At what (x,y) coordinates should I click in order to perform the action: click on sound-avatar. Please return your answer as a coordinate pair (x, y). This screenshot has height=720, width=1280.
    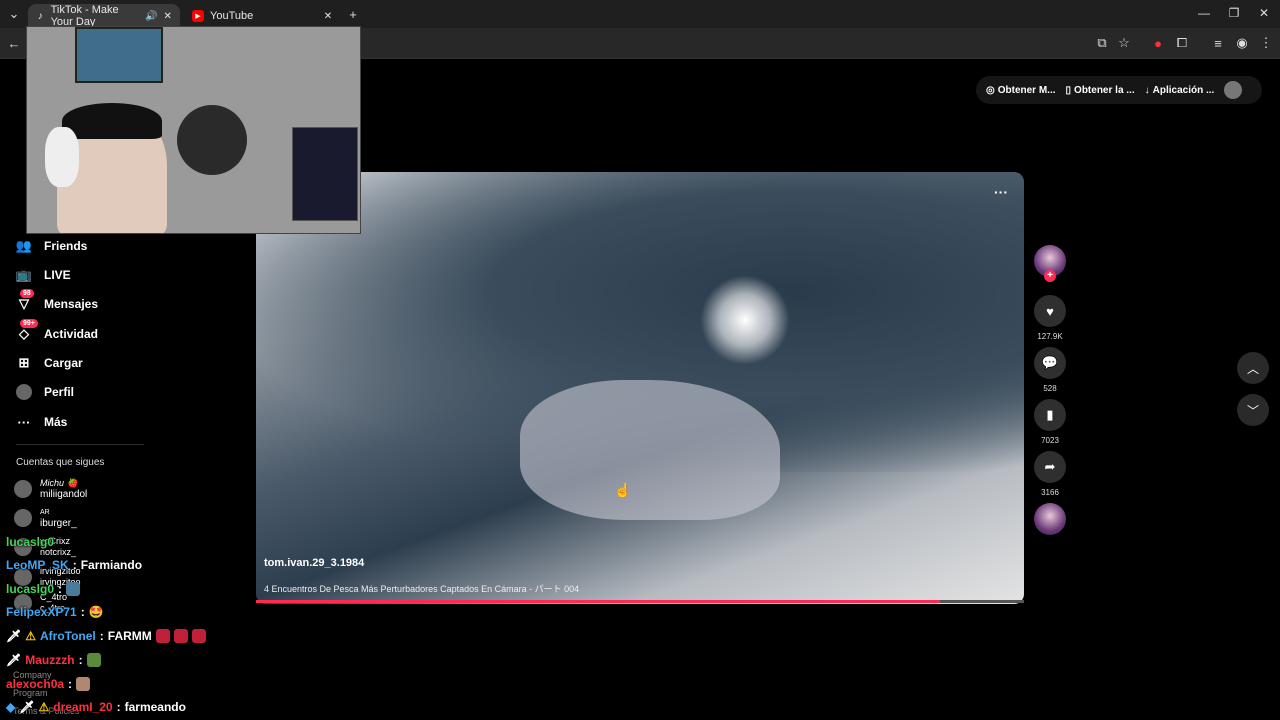
    Looking at the image, I should click on (1050, 519).